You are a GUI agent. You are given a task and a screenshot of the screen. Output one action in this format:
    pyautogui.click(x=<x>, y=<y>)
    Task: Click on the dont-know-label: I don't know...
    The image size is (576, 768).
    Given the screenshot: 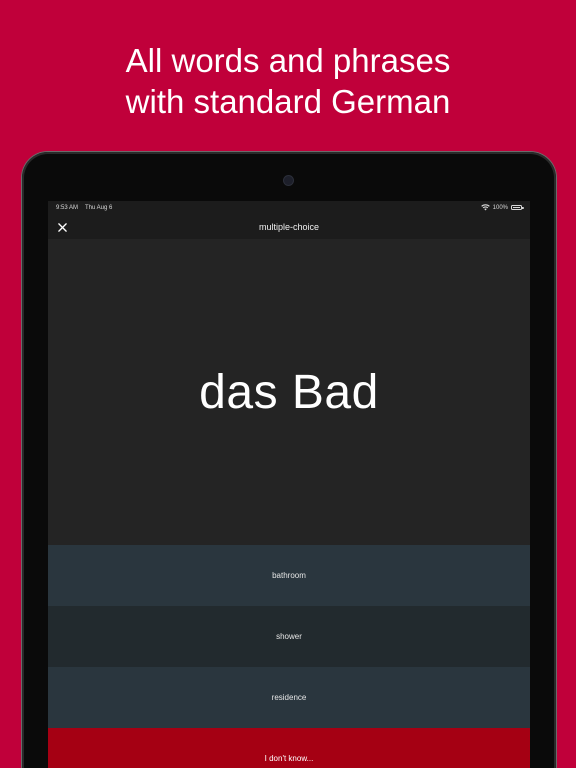 What is the action you would take?
    pyautogui.click(x=289, y=758)
    